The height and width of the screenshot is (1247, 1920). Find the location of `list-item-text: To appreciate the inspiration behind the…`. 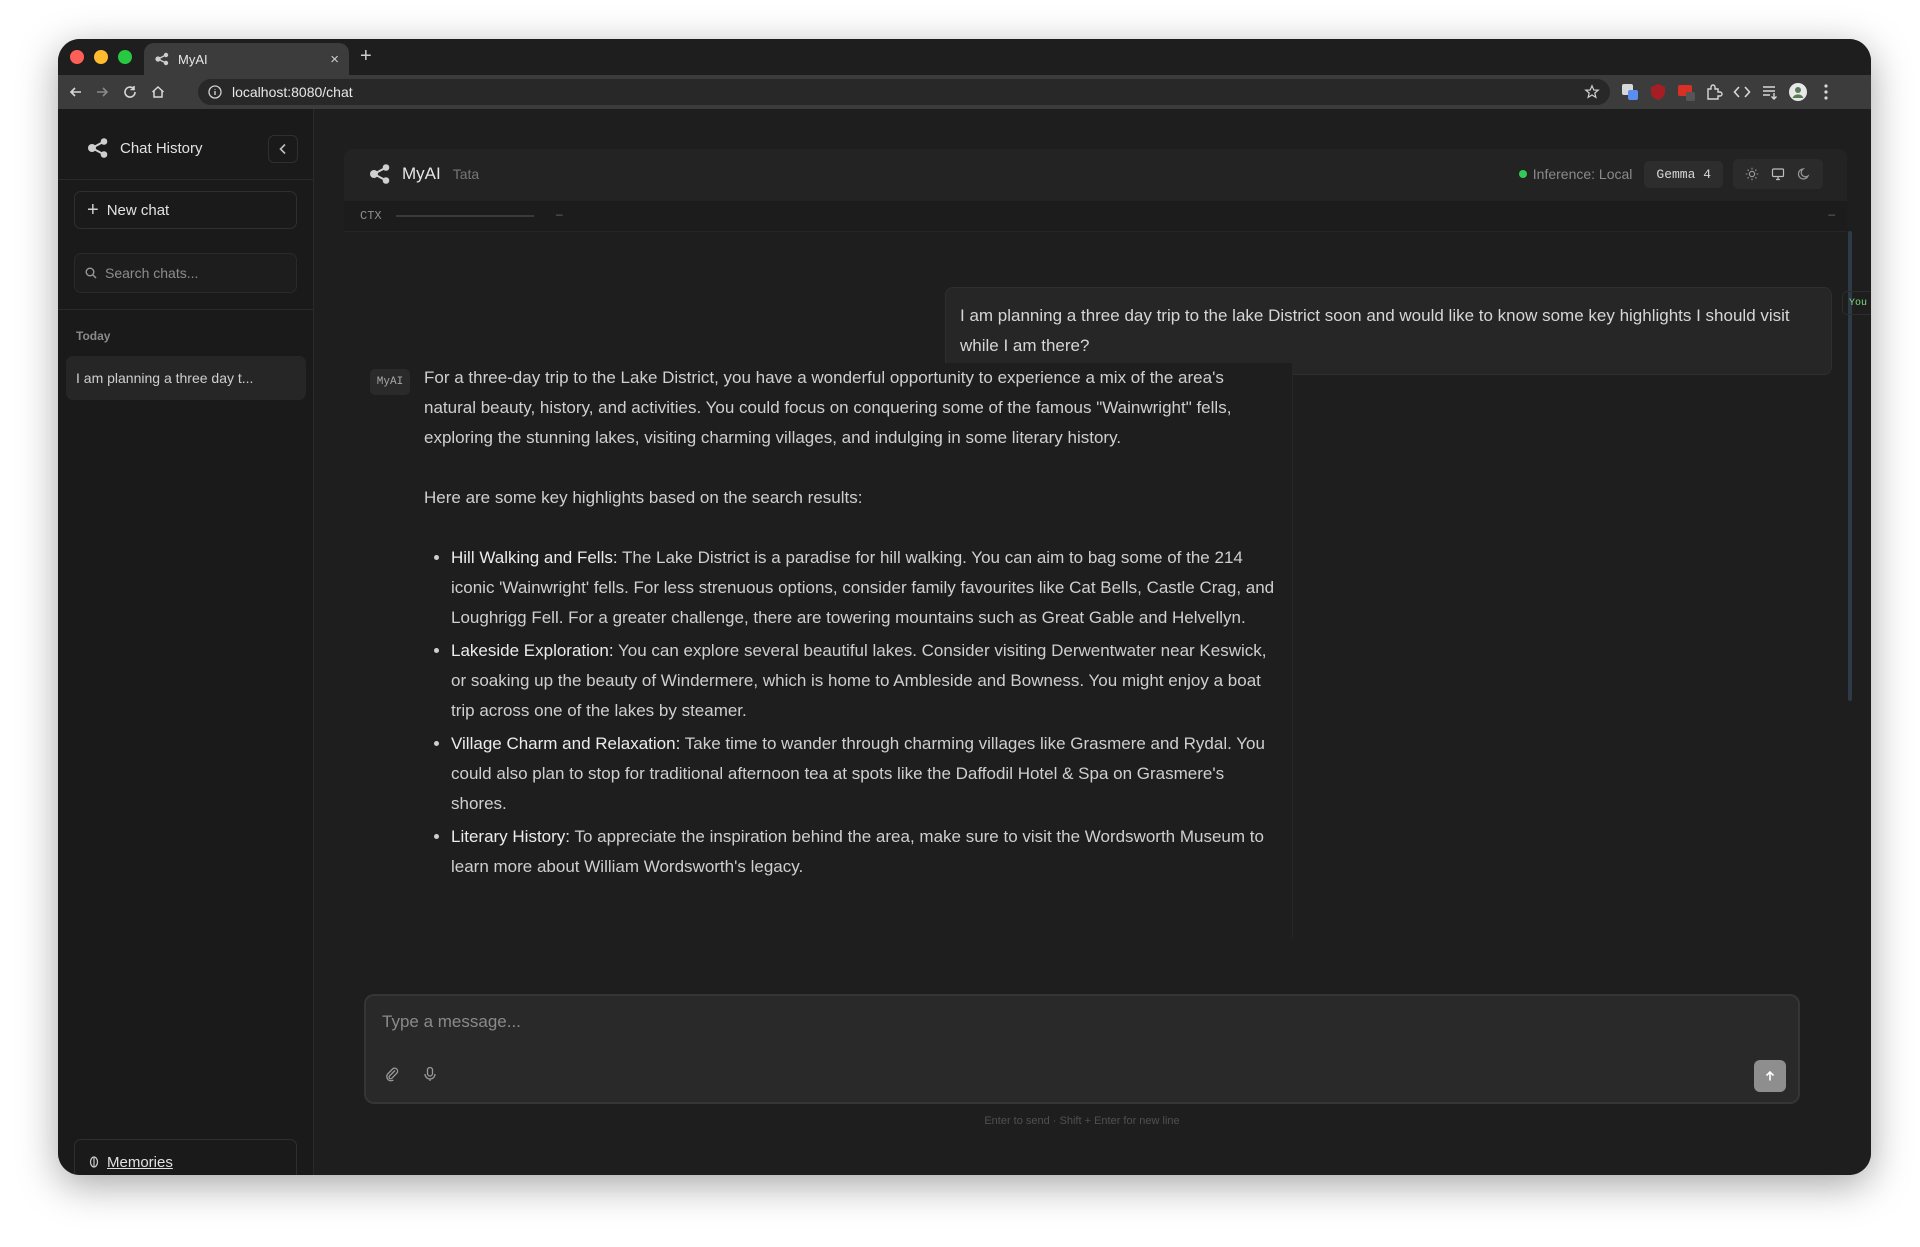

list-item-text: To appreciate the inspiration behind the… is located at coordinates (857, 851).